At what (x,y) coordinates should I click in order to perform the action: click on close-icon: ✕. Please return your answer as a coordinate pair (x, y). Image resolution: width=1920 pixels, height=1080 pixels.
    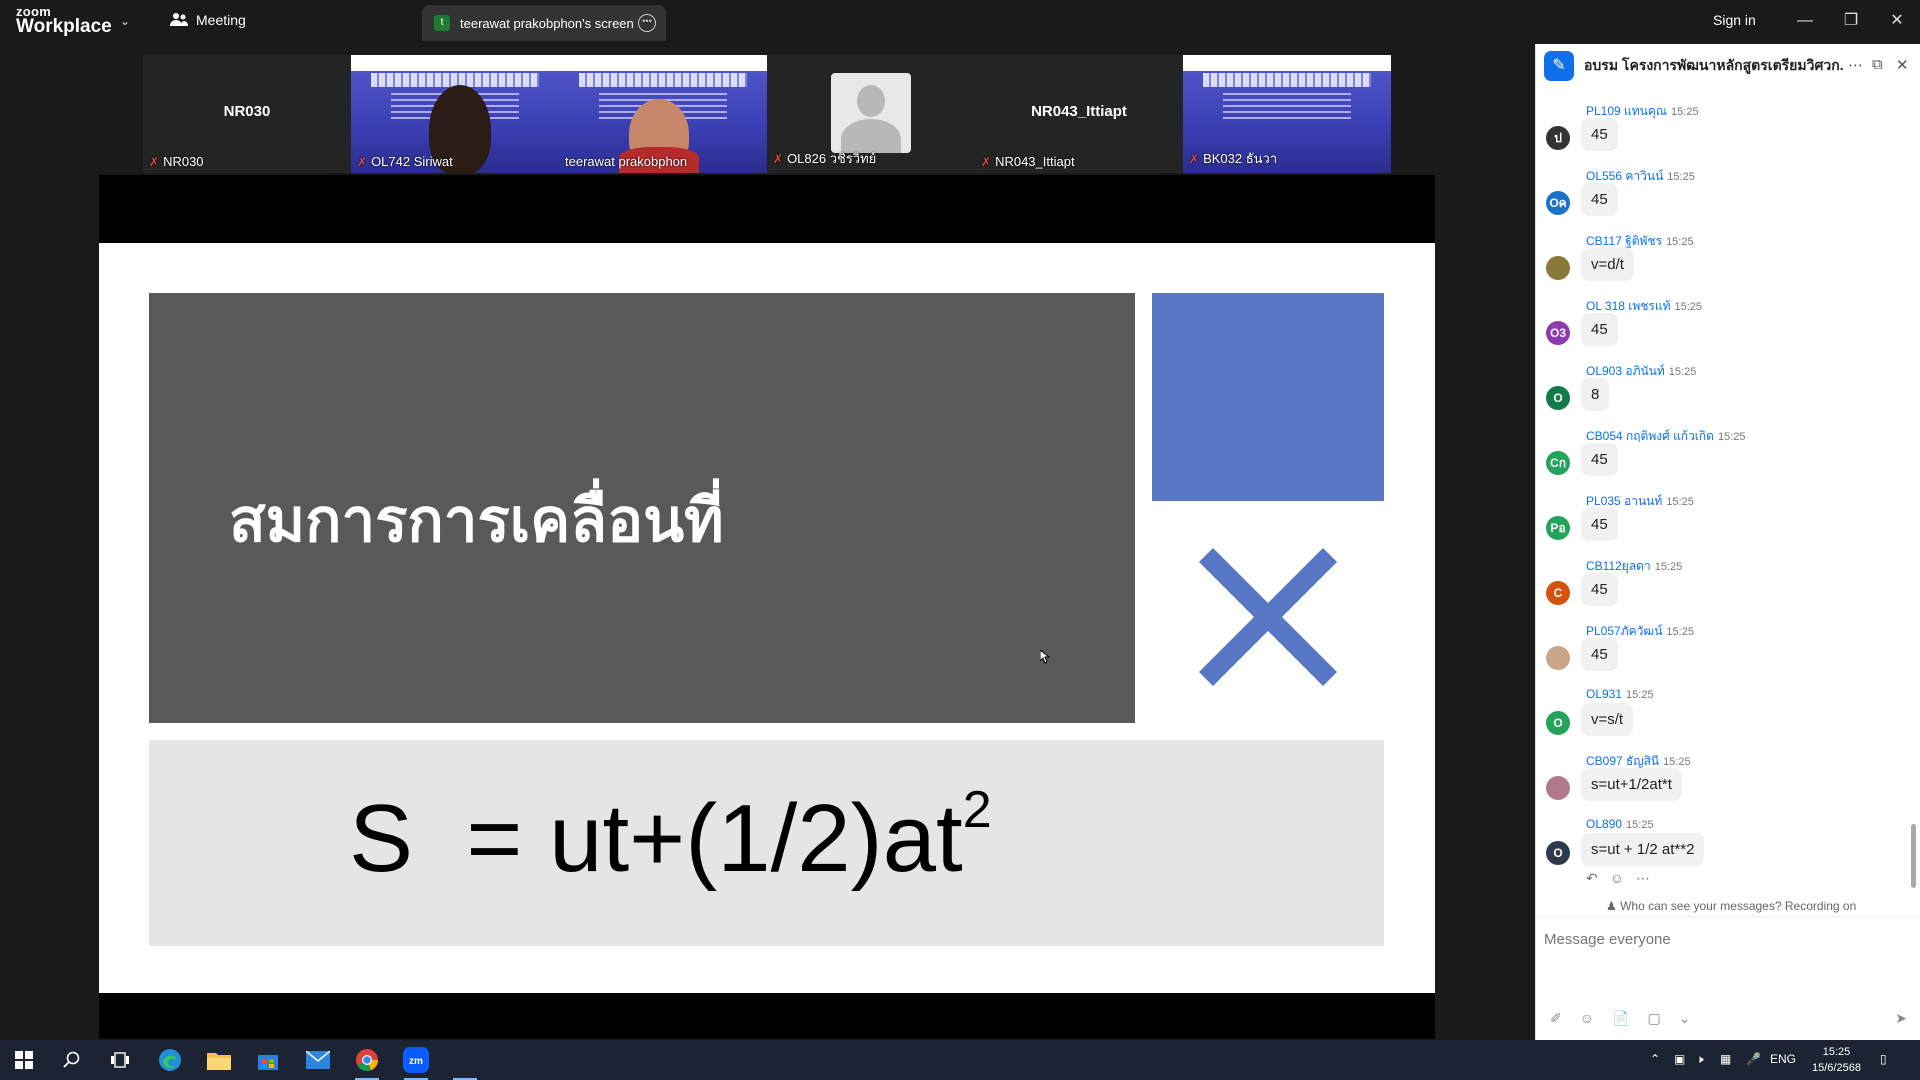
    Looking at the image, I should click on (1897, 21).